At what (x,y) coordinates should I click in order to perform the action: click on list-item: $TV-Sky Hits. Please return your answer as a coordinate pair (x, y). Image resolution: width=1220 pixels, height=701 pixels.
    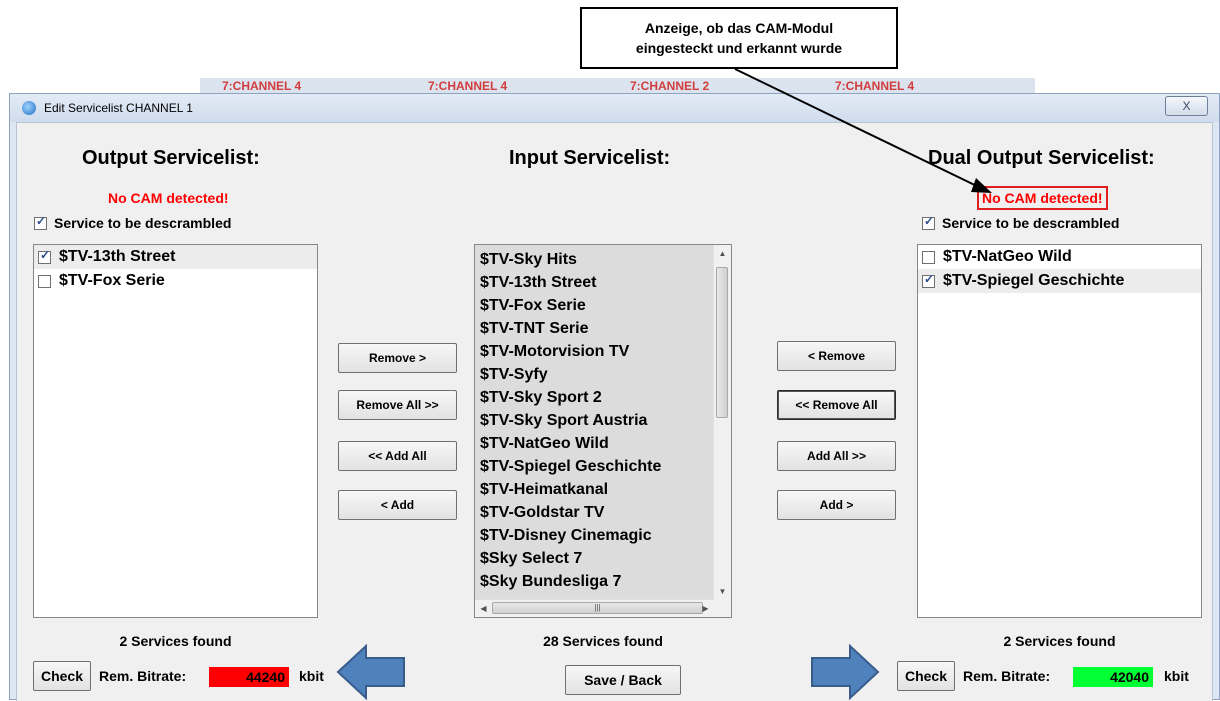
    Looking at the image, I should click on (594, 259).